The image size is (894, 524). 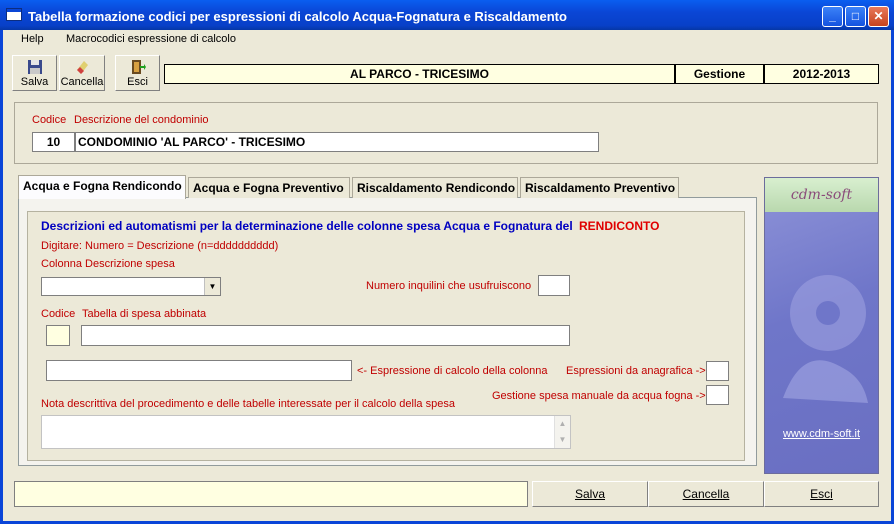 I want to click on app-icon, so click(x=14, y=14).